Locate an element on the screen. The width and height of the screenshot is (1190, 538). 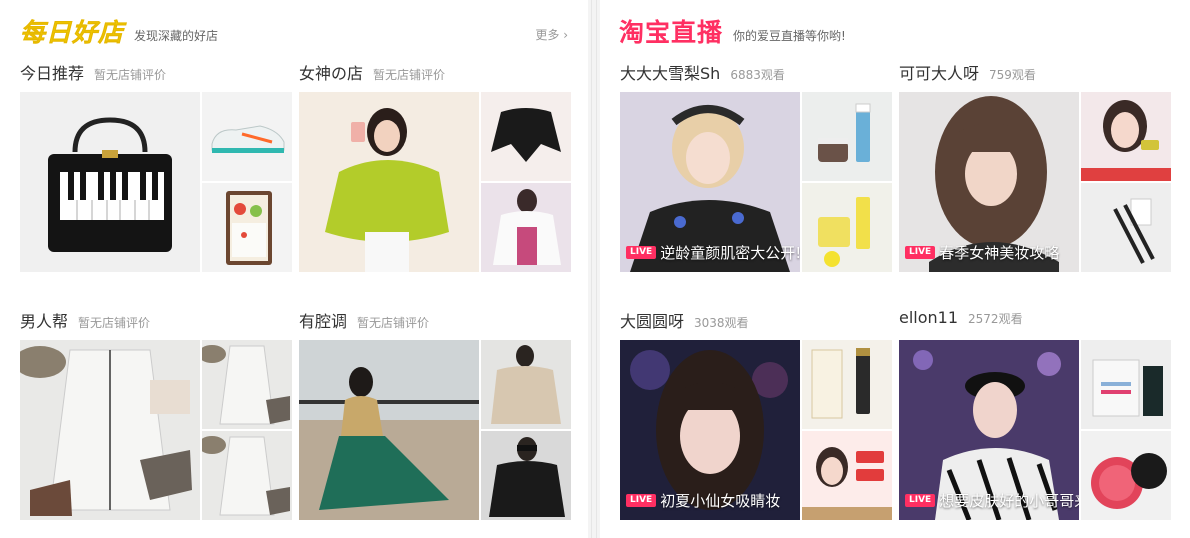
taobao-live-header: 淘宝直播 你的爱豆直播等你哟! is located at coordinates (732, 33).